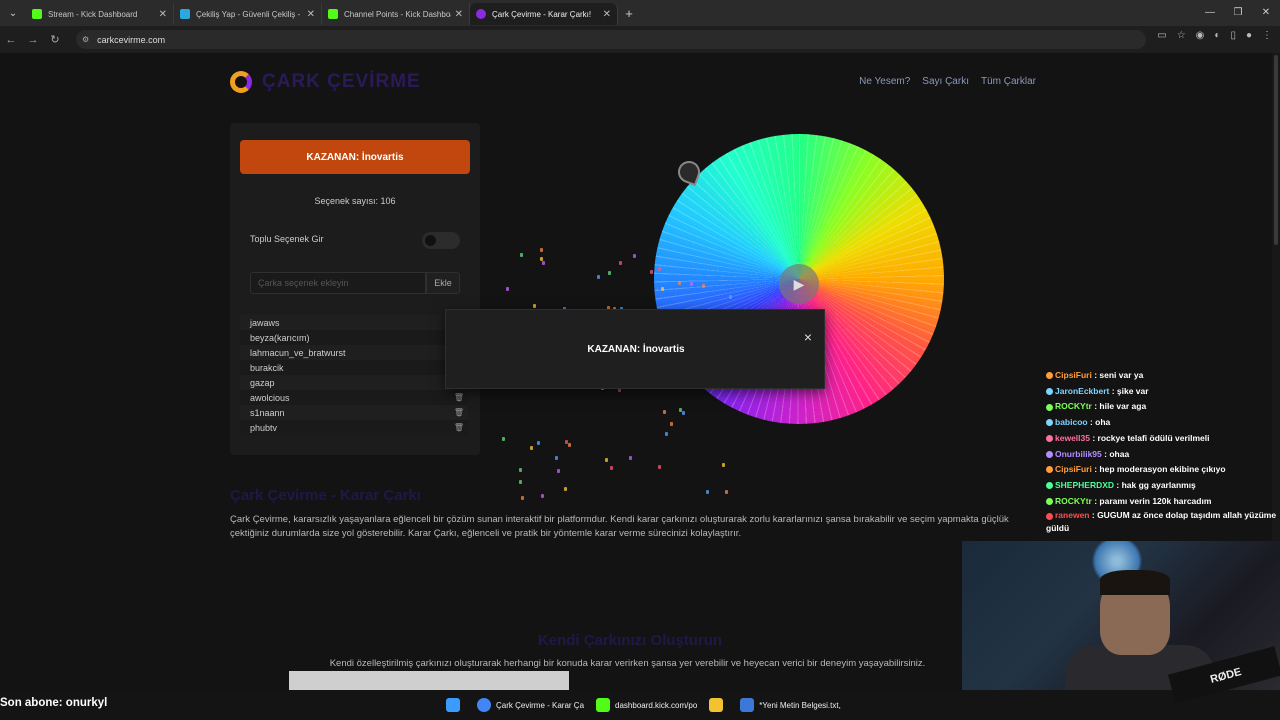 The height and width of the screenshot is (720, 1280). Describe the element at coordinates (241, 82) in the screenshot. I see `logo-icon` at that location.